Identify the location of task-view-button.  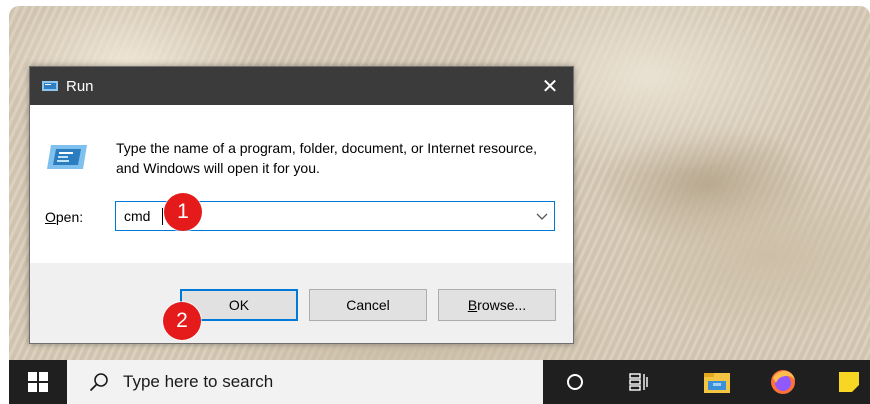
(639, 382).